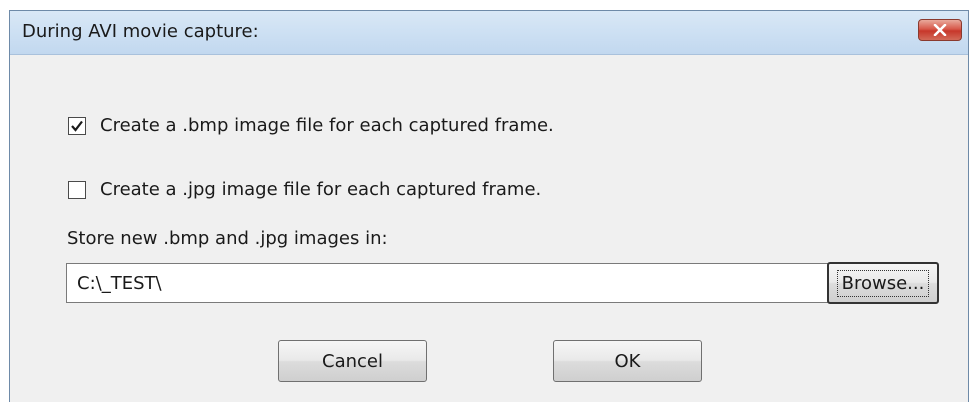 The image size is (974, 403). I want to click on jpg-checkbox, so click(77, 189).